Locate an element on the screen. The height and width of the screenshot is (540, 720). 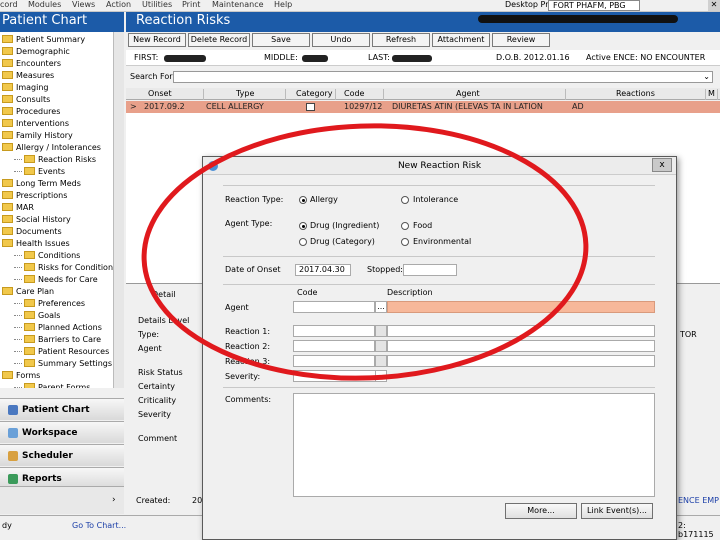
tree-item: Summary Settings is located at coordinates (63, 363).